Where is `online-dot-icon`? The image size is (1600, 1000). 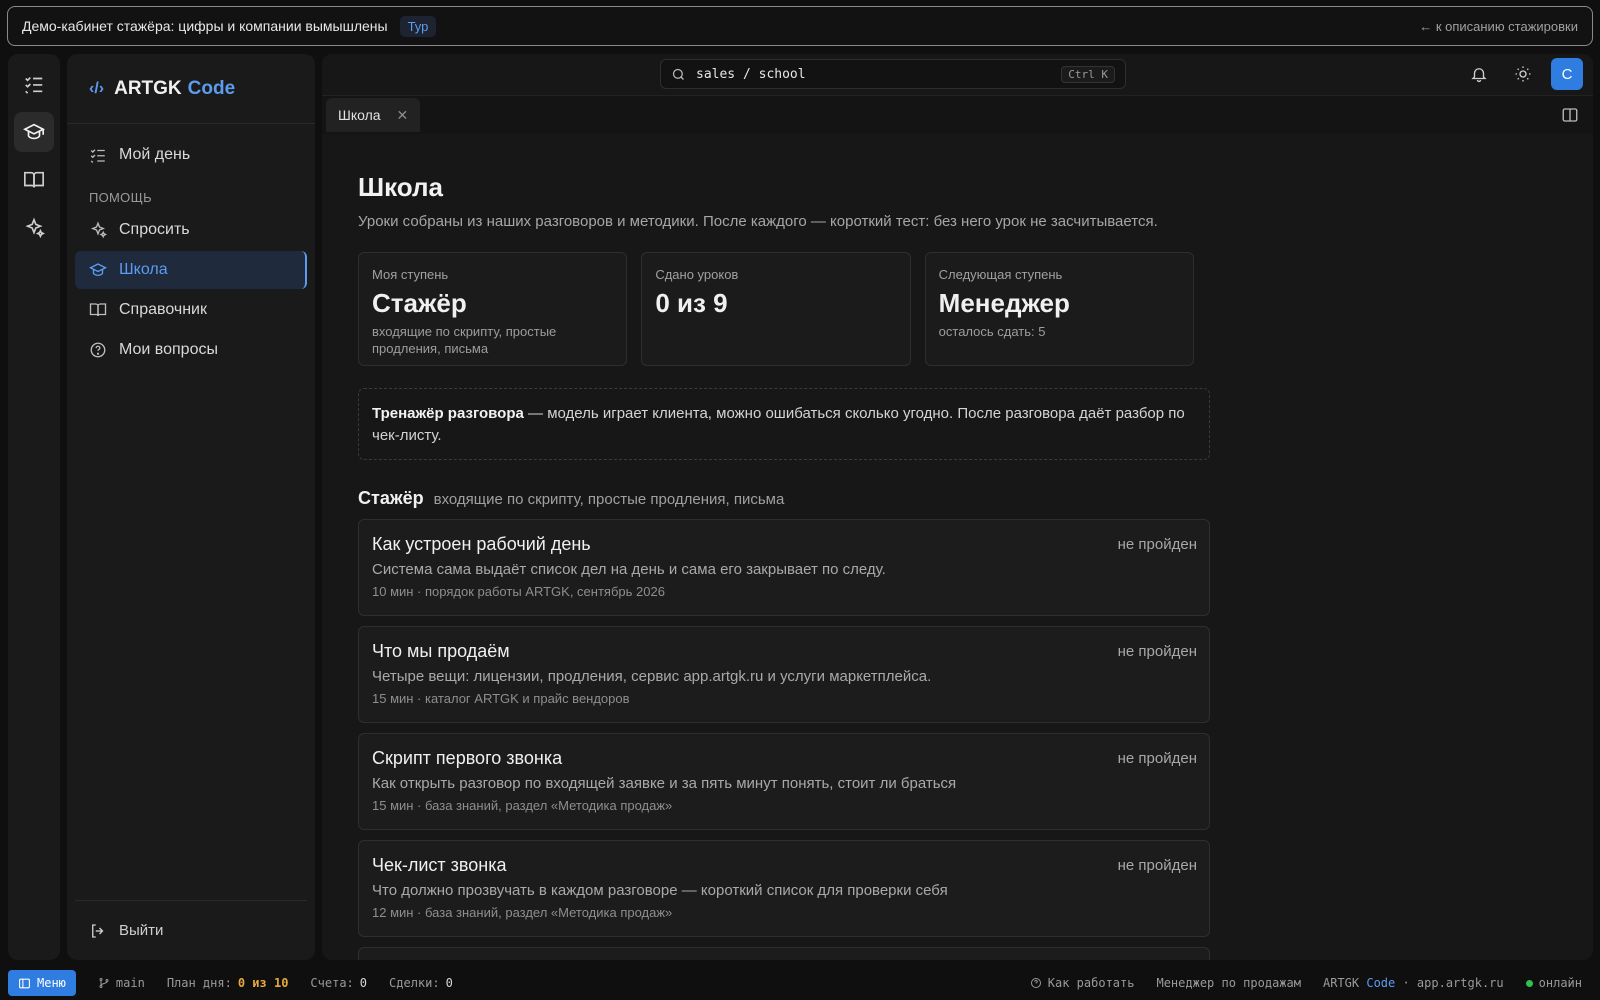 online-dot-icon is located at coordinates (1529, 983).